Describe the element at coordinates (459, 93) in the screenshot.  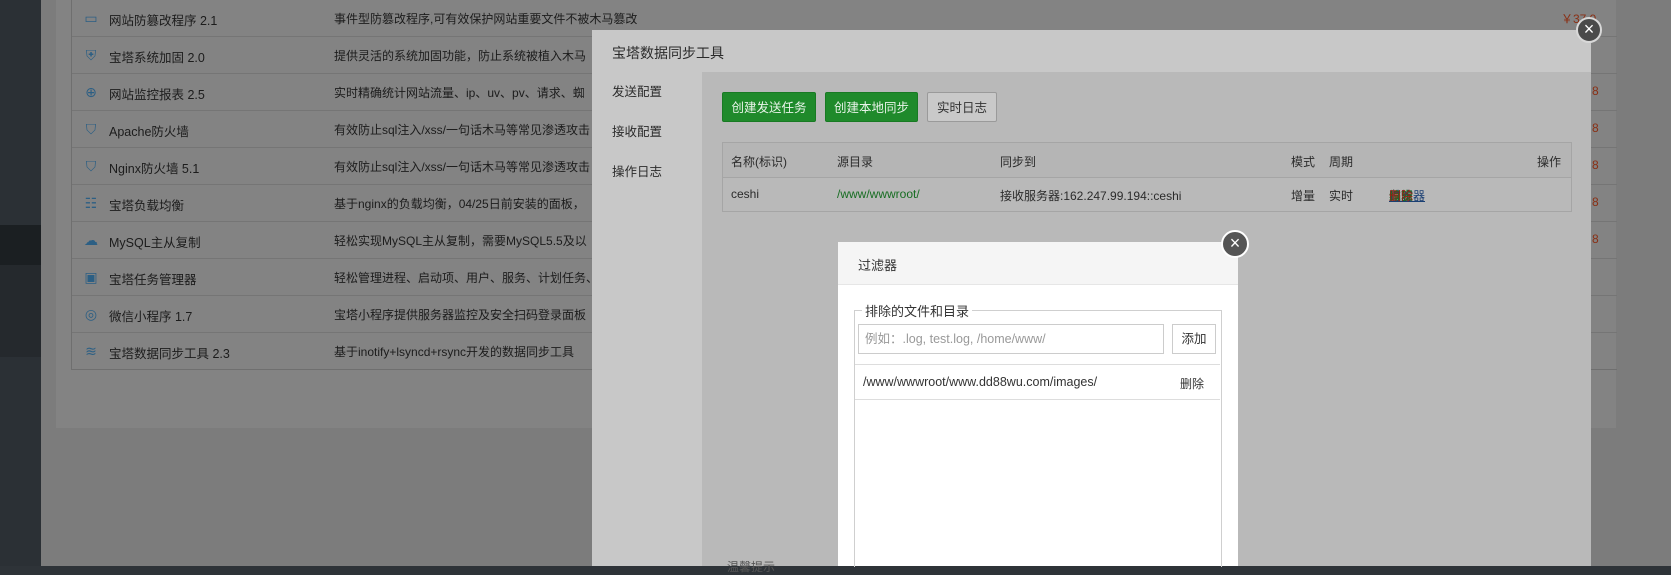
I see `plugin-desc: 实时精确统计网站流量、ip、uv、pv、请求、蜘` at that location.